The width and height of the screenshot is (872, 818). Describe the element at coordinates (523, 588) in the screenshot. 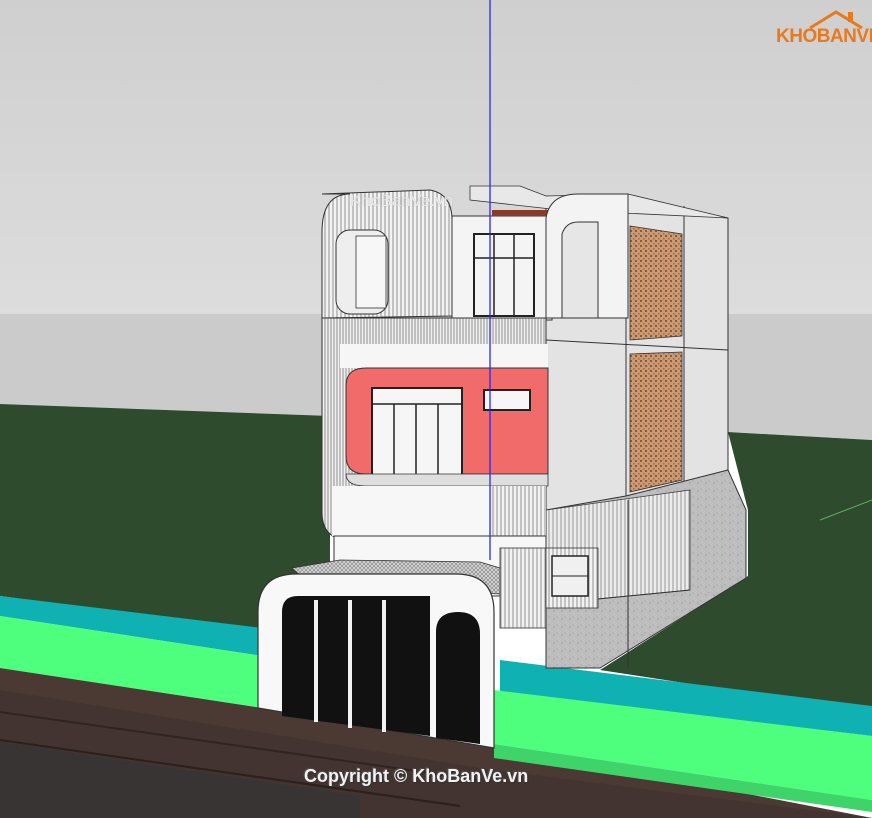

I see `gate-fence` at that location.